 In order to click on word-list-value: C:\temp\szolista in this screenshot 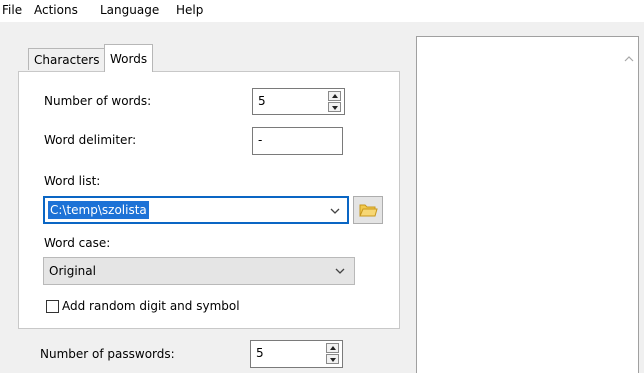, I will do `click(98, 210)`.